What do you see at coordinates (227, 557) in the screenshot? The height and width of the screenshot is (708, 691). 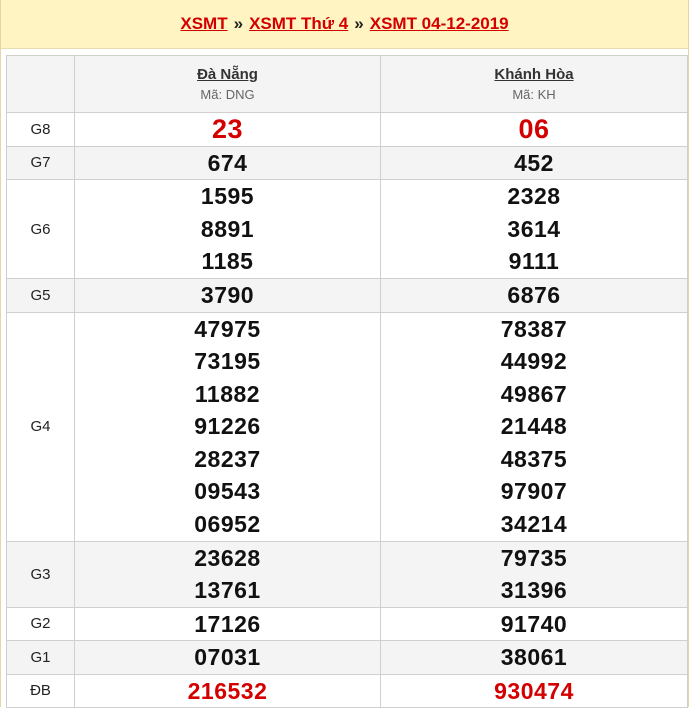 I see `result-number: 23628` at bounding box center [227, 557].